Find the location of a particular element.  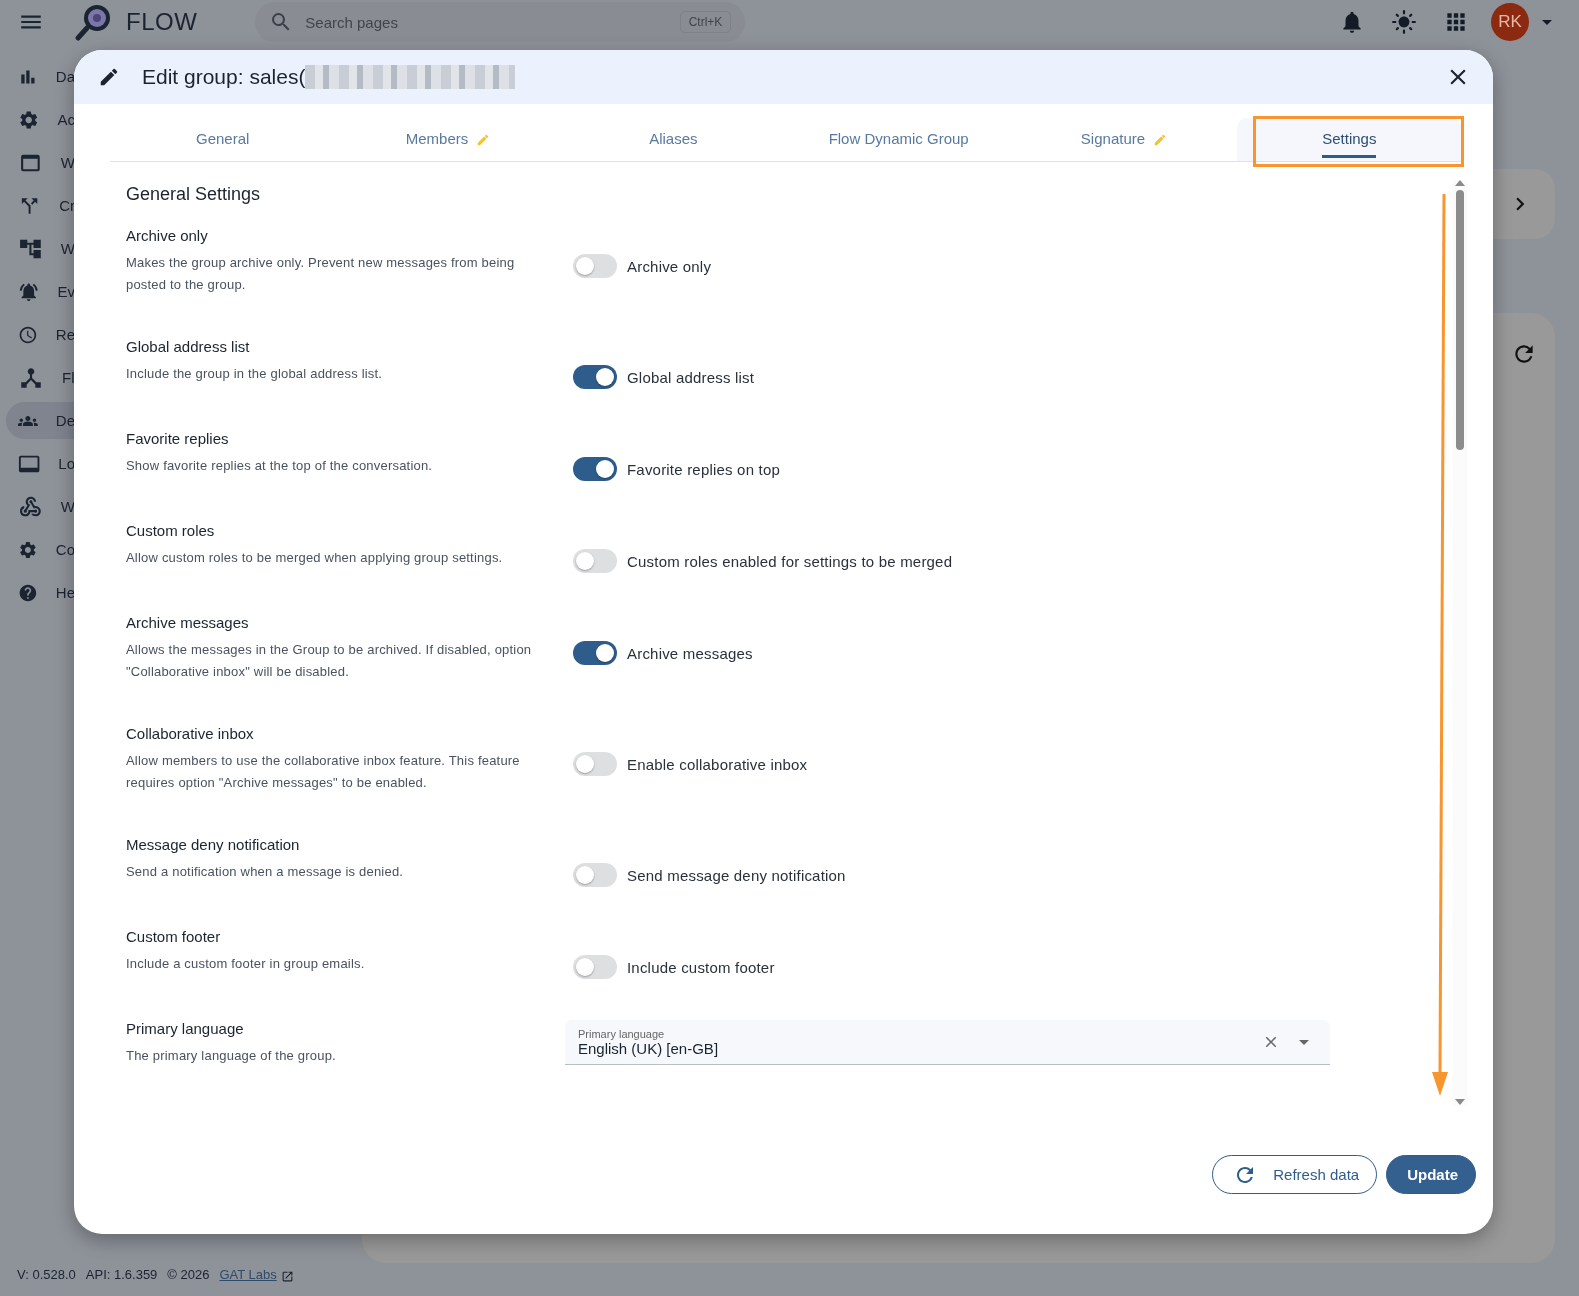

setting-description: Allows the messages in the Group to be archived. If disabled, option "Collaborative inbox" will be disabled. is located at coordinates (329, 661).